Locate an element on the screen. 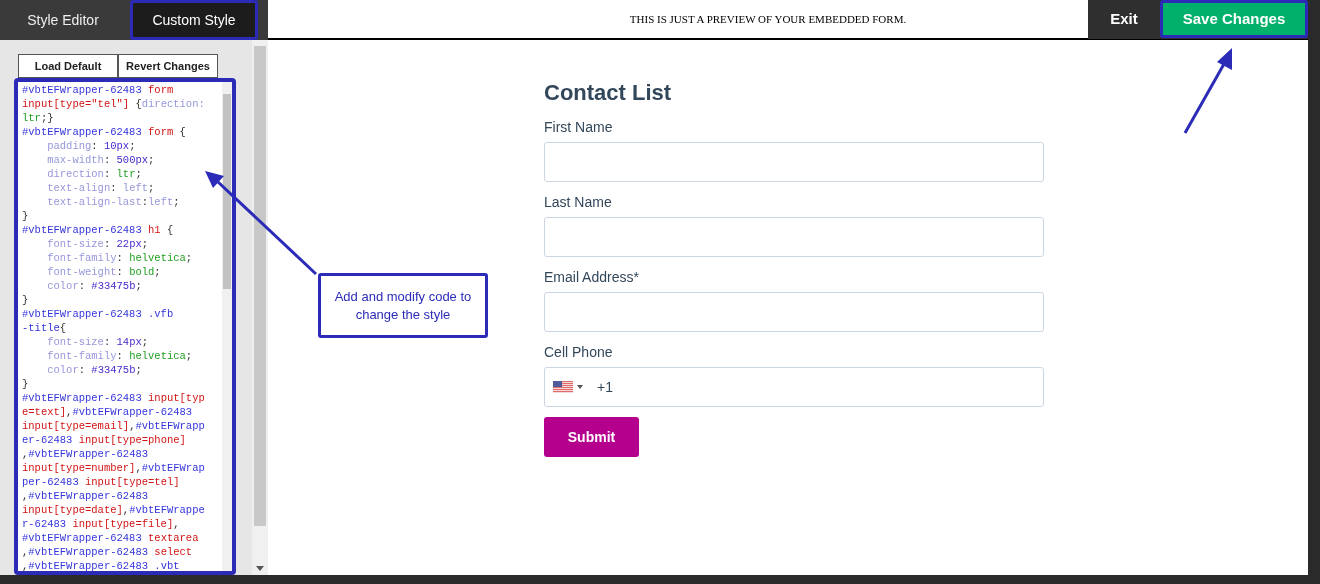 This screenshot has height=584, width=1320. code-line: font-size: 14px; is located at coordinates (98, 342).